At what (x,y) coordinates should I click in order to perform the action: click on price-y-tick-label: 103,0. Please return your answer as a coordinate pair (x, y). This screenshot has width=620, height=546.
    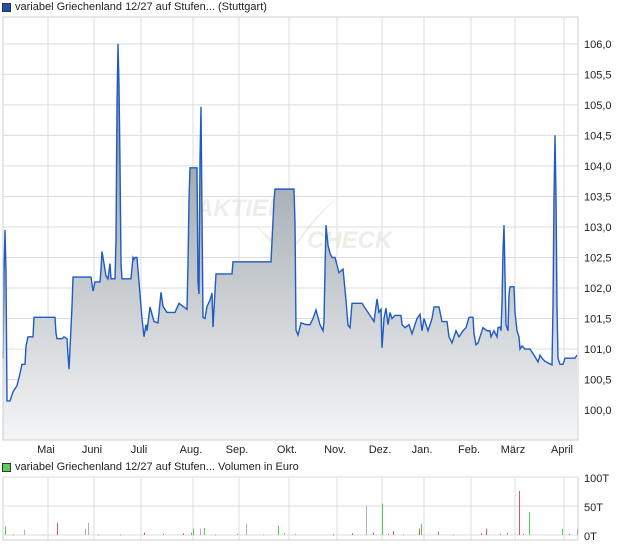
    Looking at the image, I should click on (598, 228).